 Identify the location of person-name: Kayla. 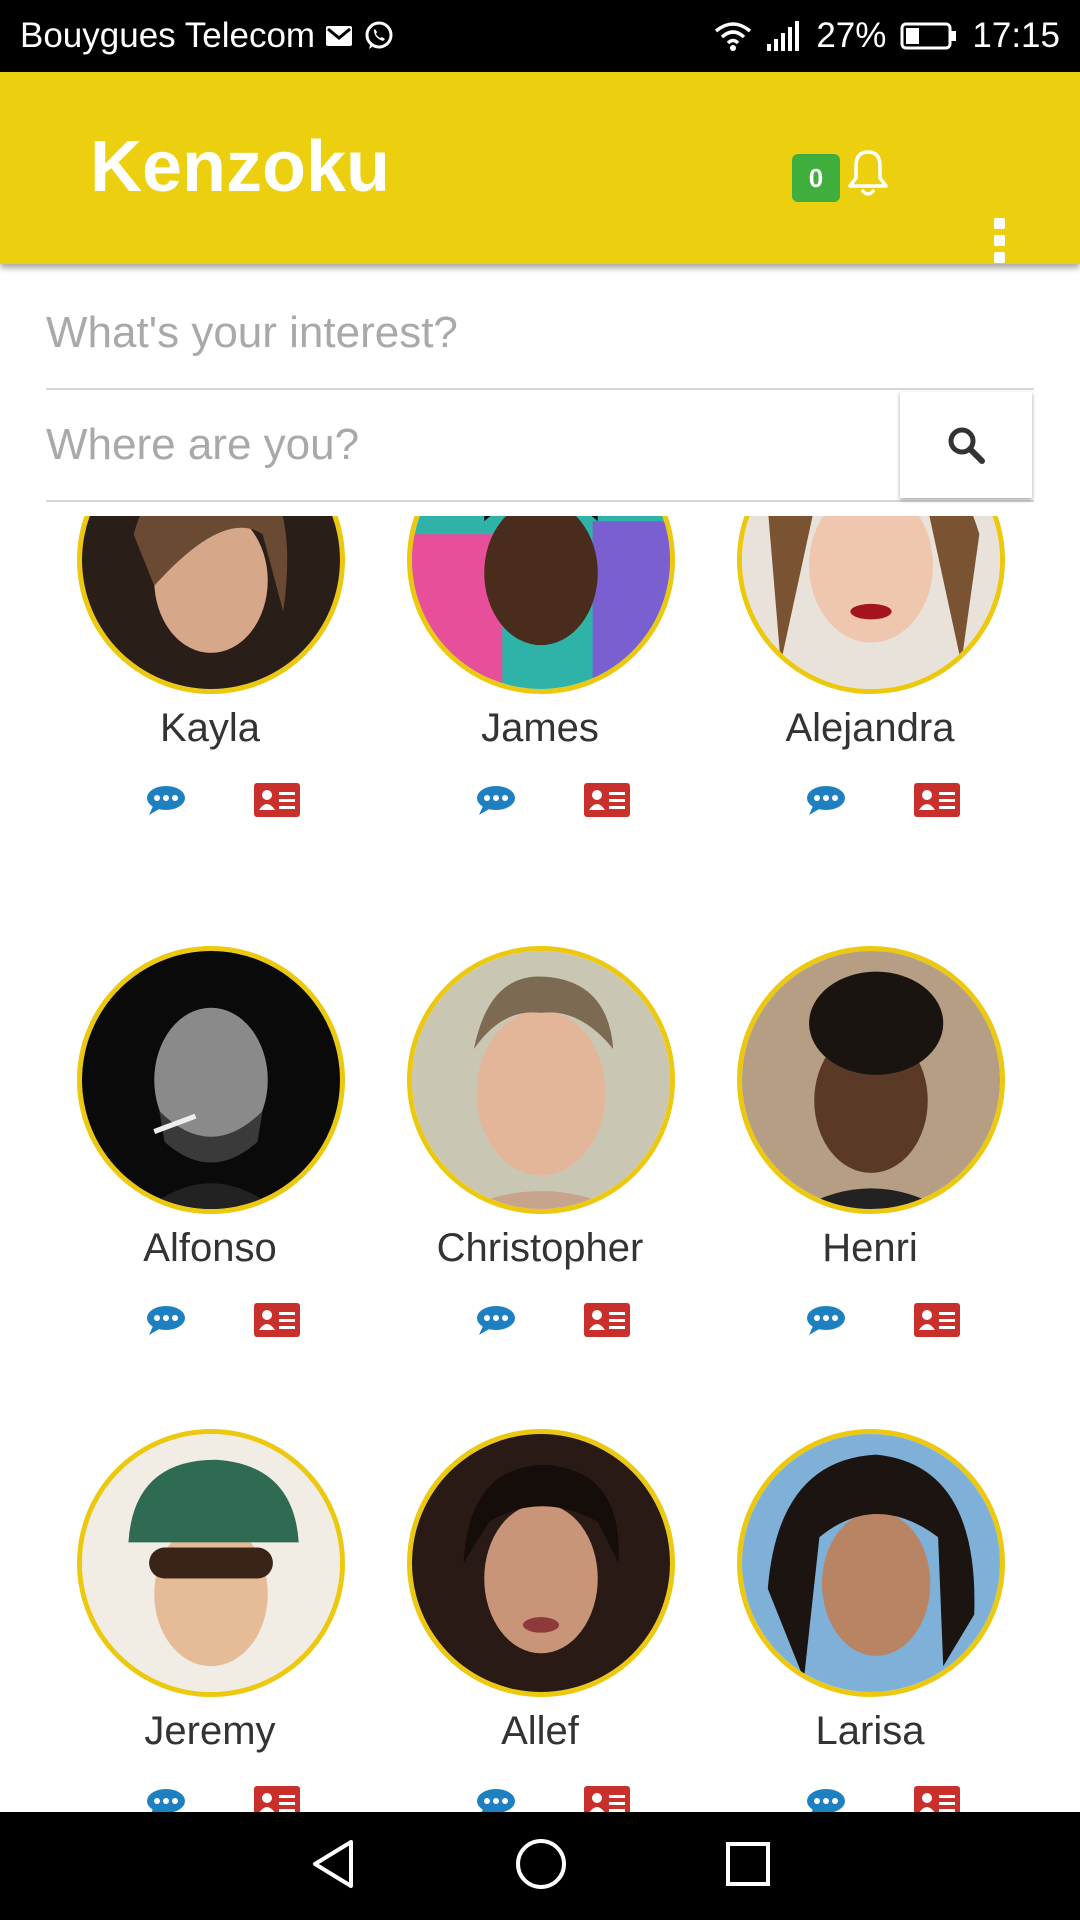
(210, 728).